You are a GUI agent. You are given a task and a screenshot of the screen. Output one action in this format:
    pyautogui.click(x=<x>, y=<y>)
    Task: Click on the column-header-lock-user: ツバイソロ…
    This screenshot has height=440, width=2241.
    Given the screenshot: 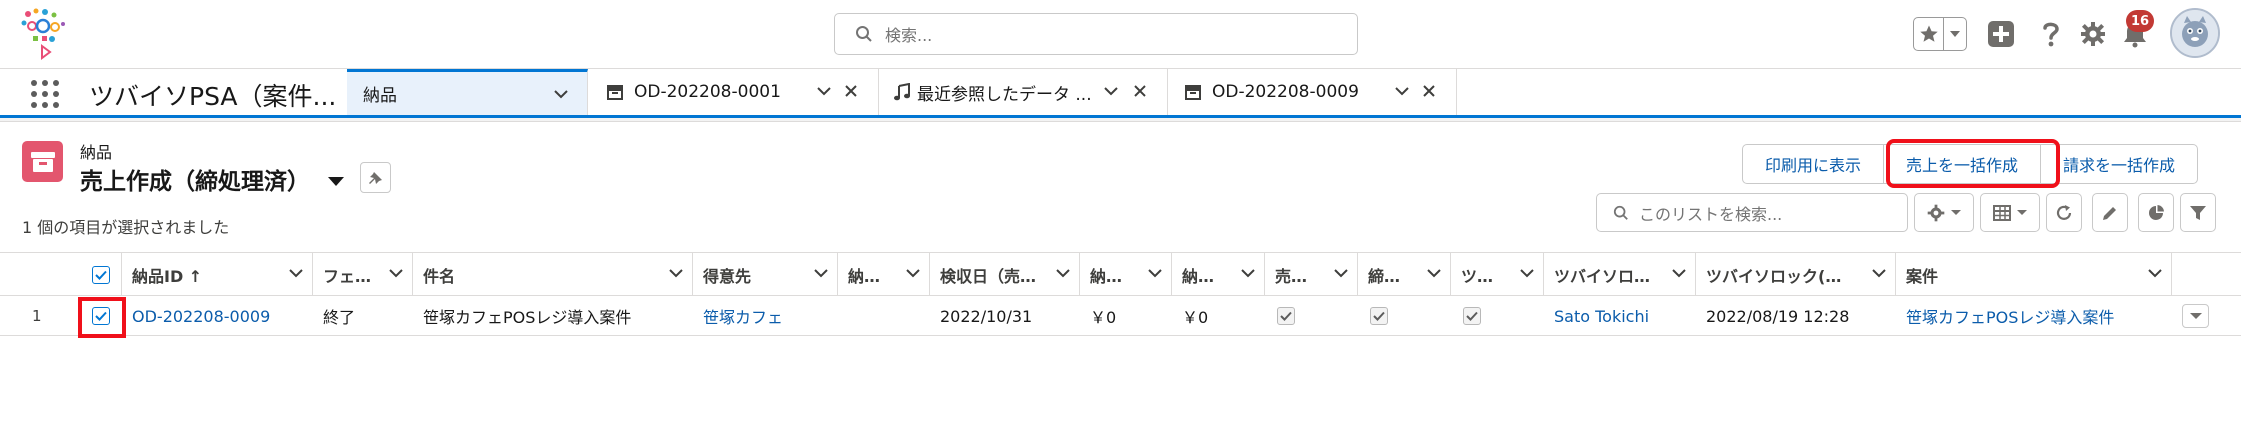 What is the action you would take?
    pyautogui.click(x=1620, y=274)
    